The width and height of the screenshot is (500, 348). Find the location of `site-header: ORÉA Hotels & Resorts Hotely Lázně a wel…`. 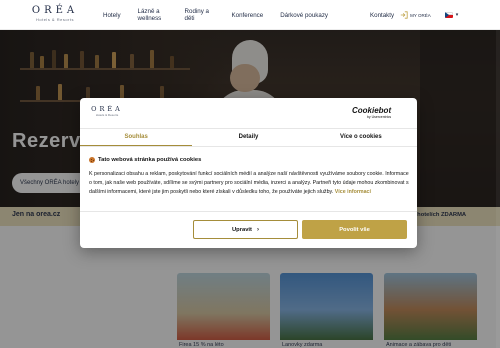

site-header: ORÉA Hotels & Resorts Hotely Lázně a wel… is located at coordinates (250, 15).